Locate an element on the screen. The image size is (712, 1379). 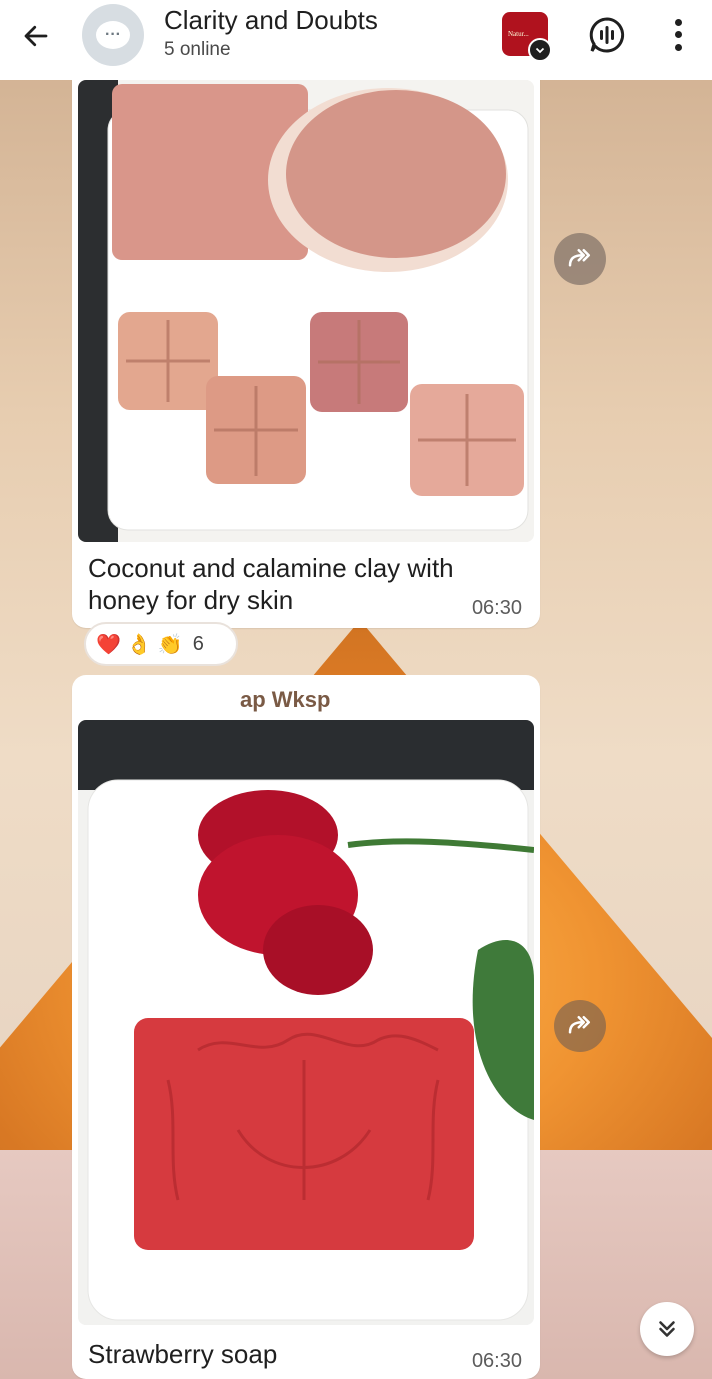
chat-bubble-icon: ··· is located at coordinates (113, 35).